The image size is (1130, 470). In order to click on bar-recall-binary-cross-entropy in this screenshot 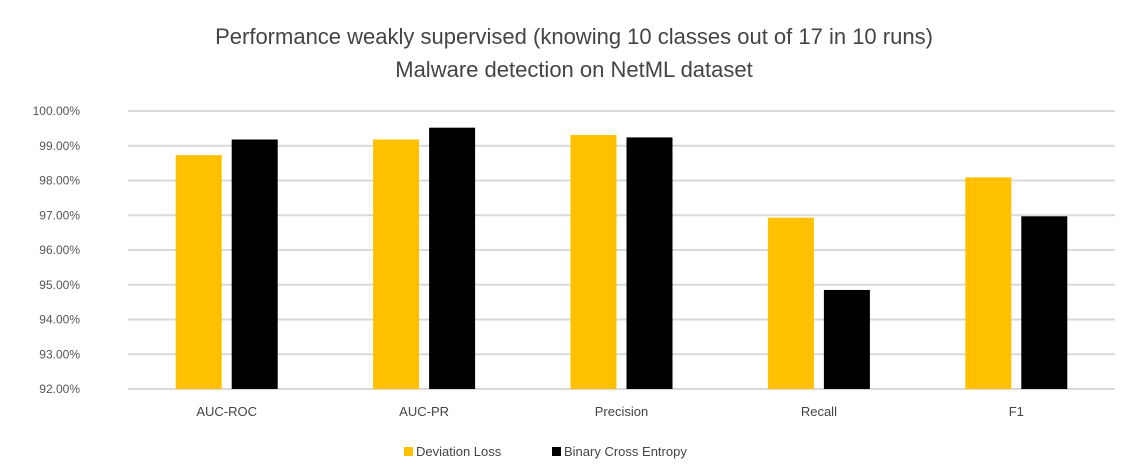, I will do `click(846, 339)`.